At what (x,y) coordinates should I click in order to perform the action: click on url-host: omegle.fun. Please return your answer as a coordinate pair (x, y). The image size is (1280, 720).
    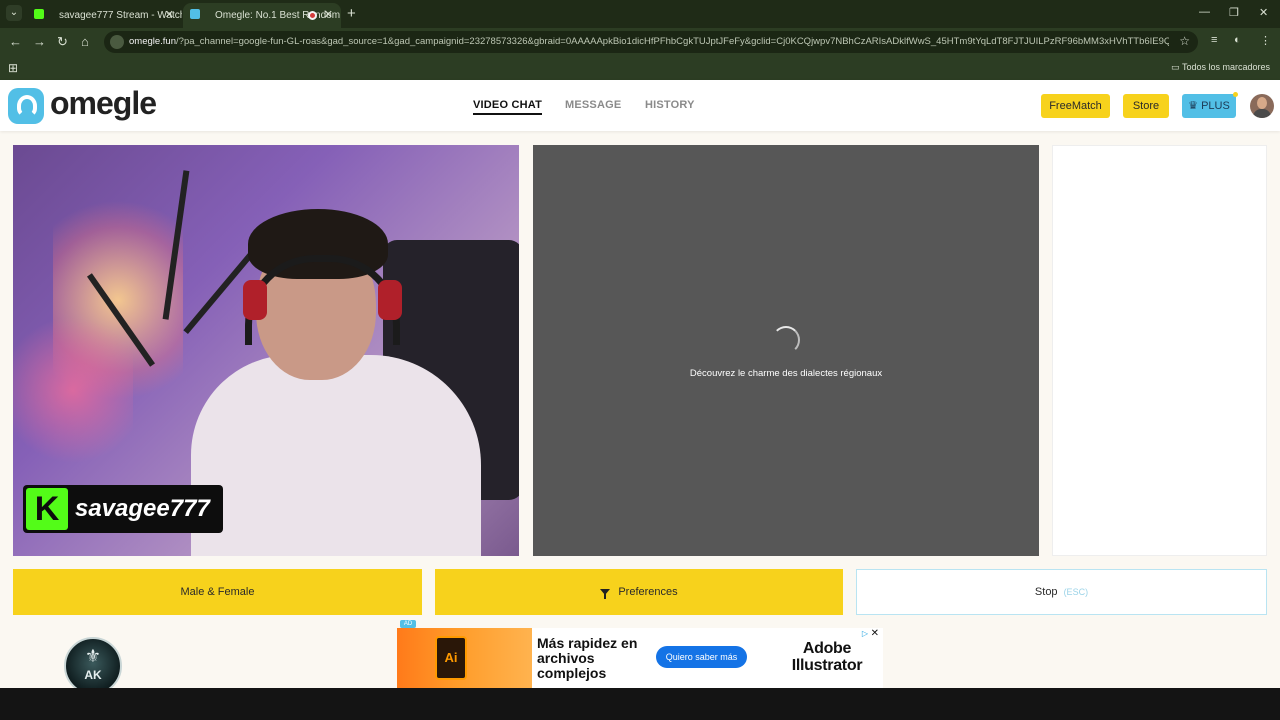
    Looking at the image, I should click on (153, 41).